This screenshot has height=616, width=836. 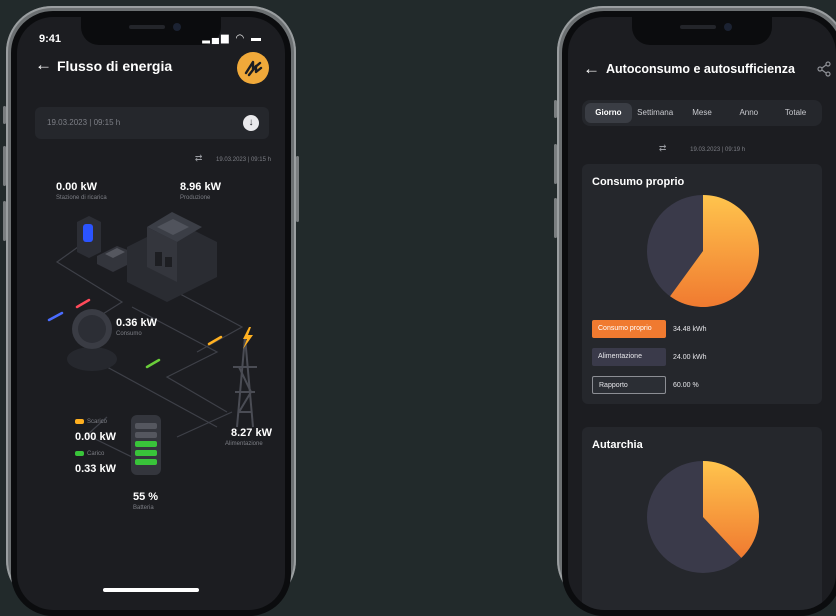 I want to click on legend-rapporto: Rapporto, so click(x=629, y=385).